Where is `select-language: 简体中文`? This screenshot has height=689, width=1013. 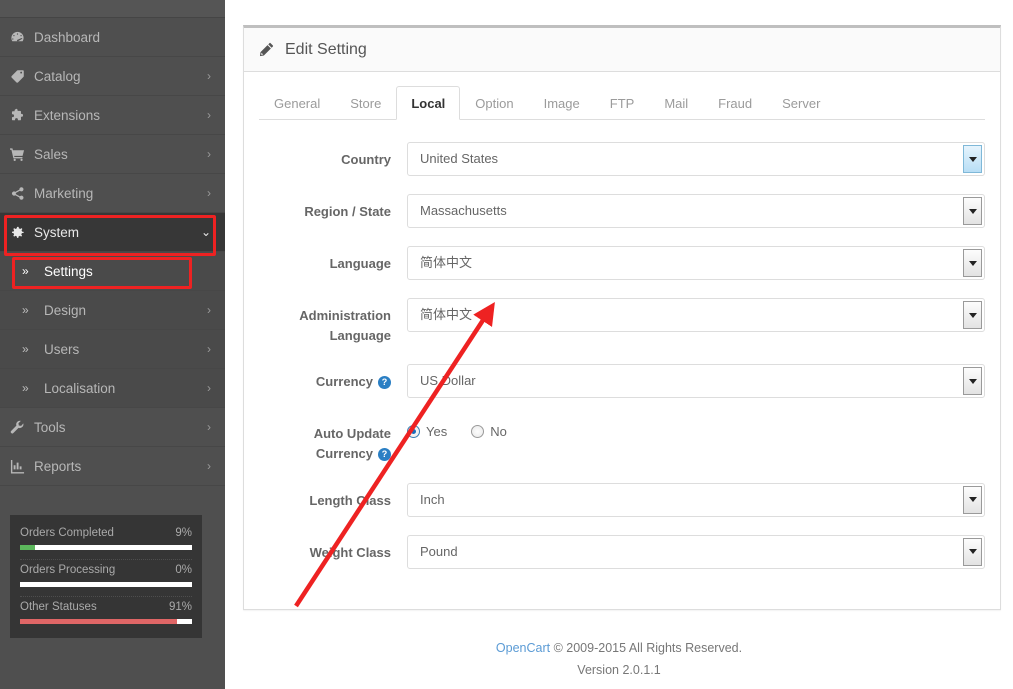 select-language: 简体中文 is located at coordinates (696, 263).